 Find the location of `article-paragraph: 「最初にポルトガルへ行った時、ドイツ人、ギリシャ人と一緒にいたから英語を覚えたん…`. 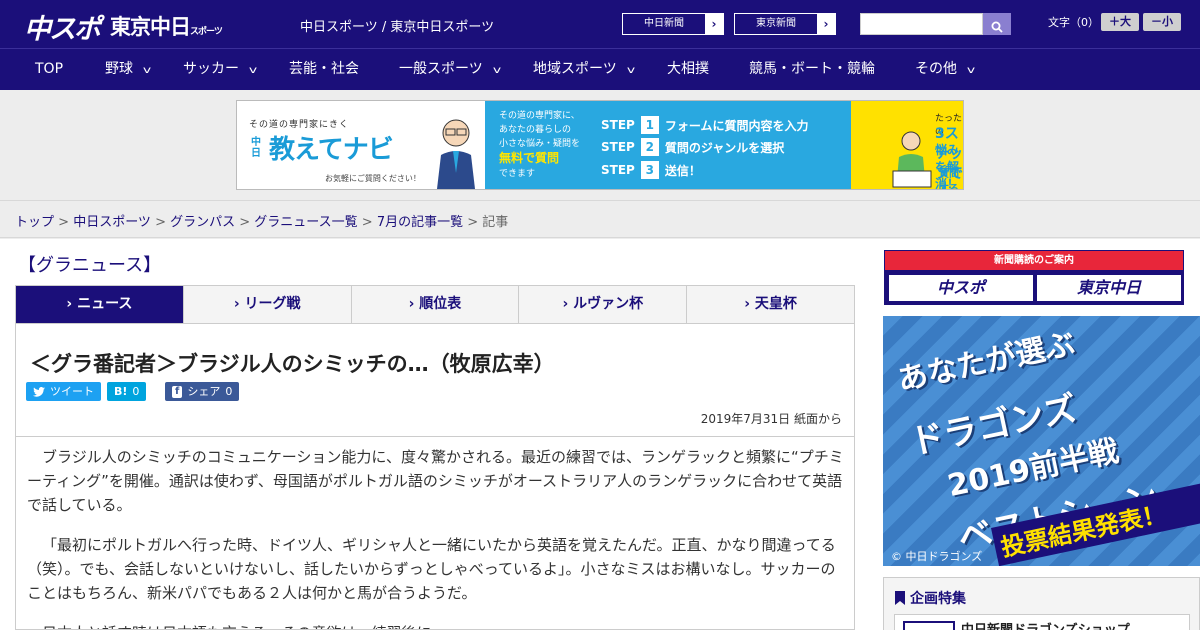

article-paragraph: 「最初にポルトガルへ行った時、ドイツ人、ギリシャ人と一緒にいたから英語を覚えたん… is located at coordinates (431, 569).